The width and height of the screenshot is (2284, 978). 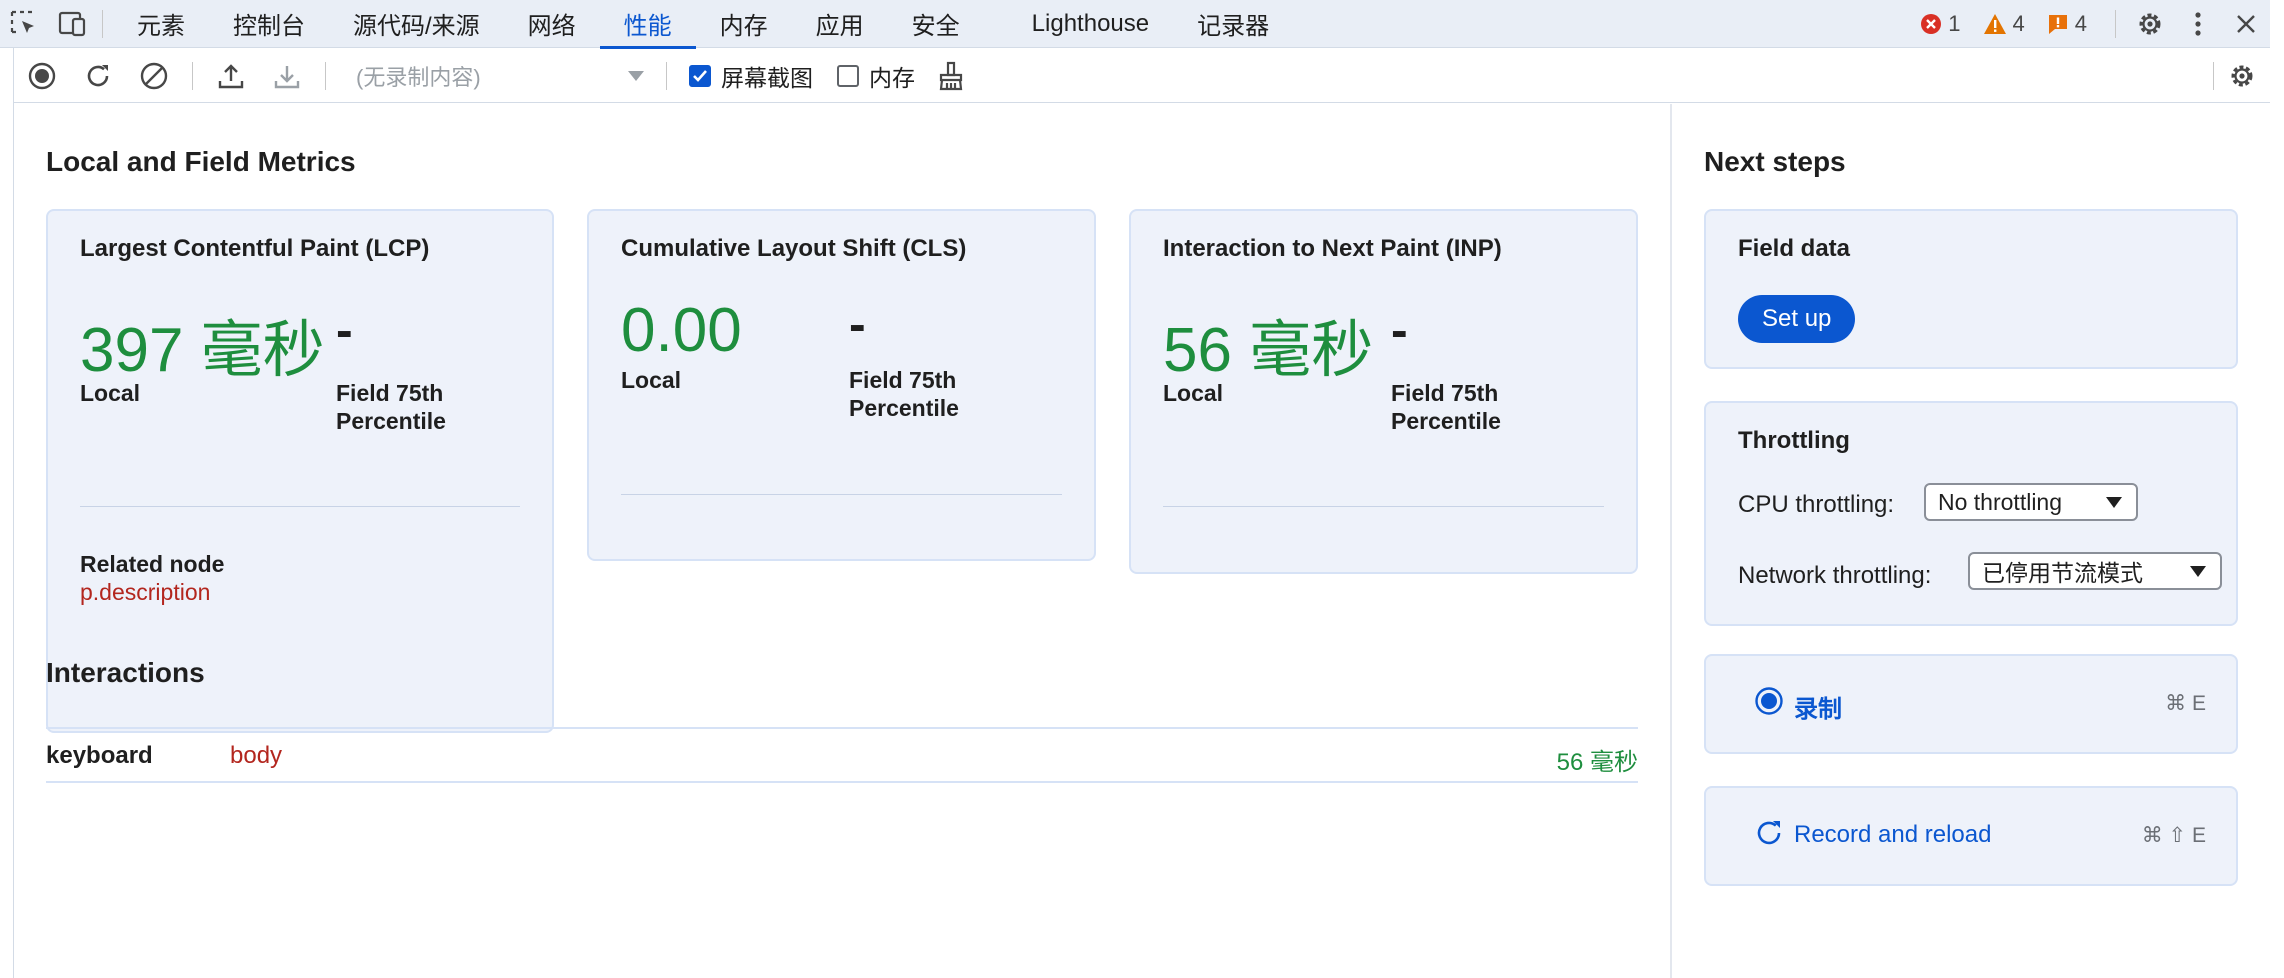 What do you see at coordinates (681, 330) in the screenshot?
I see `cls-local-value: 0.00` at bounding box center [681, 330].